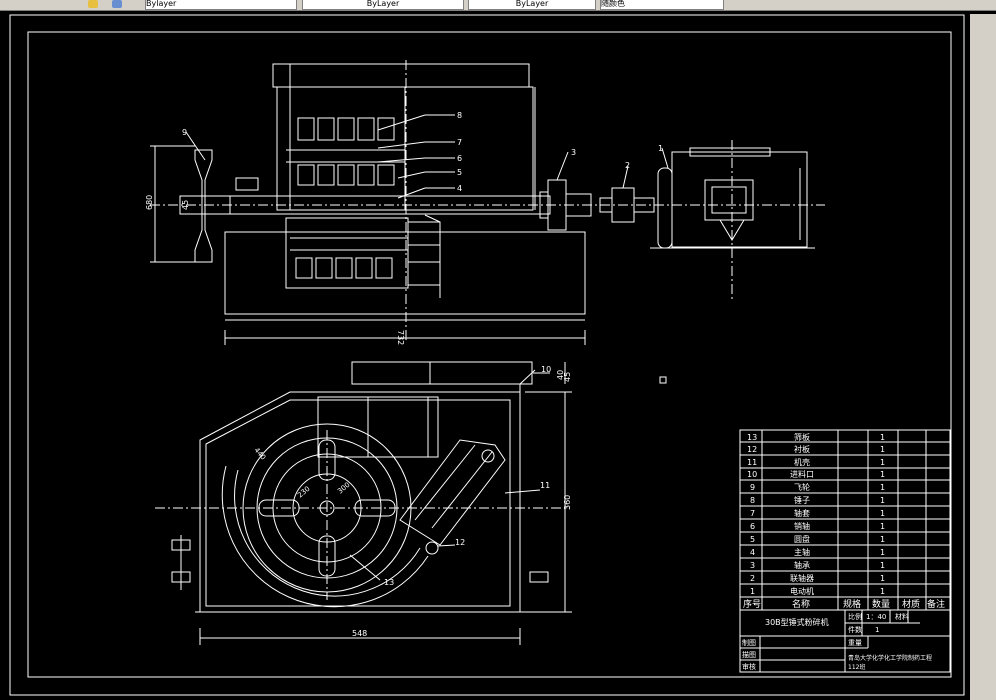  Describe the element at coordinates (852, 604) in the screenshot. I see `bom-header-spec: 规格` at that location.